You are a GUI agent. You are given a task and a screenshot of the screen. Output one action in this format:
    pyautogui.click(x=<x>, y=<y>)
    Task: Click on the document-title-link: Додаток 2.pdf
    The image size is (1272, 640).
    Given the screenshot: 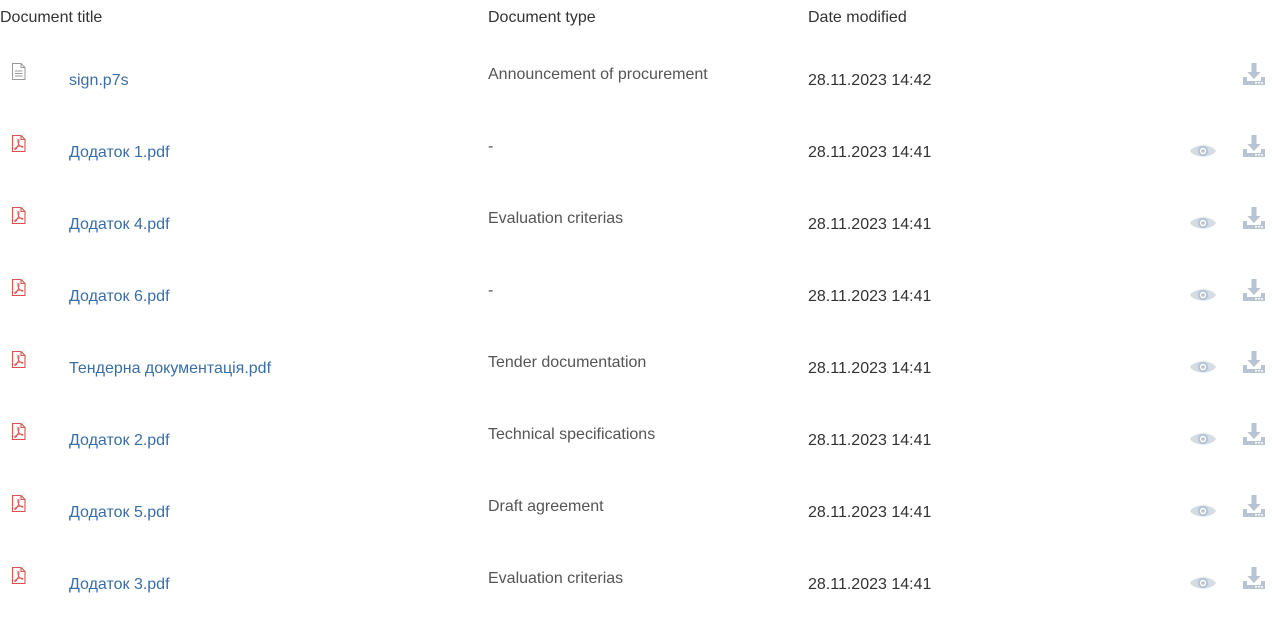 What is the action you would take?
    pyautogui.click(x=119, y=441)
    